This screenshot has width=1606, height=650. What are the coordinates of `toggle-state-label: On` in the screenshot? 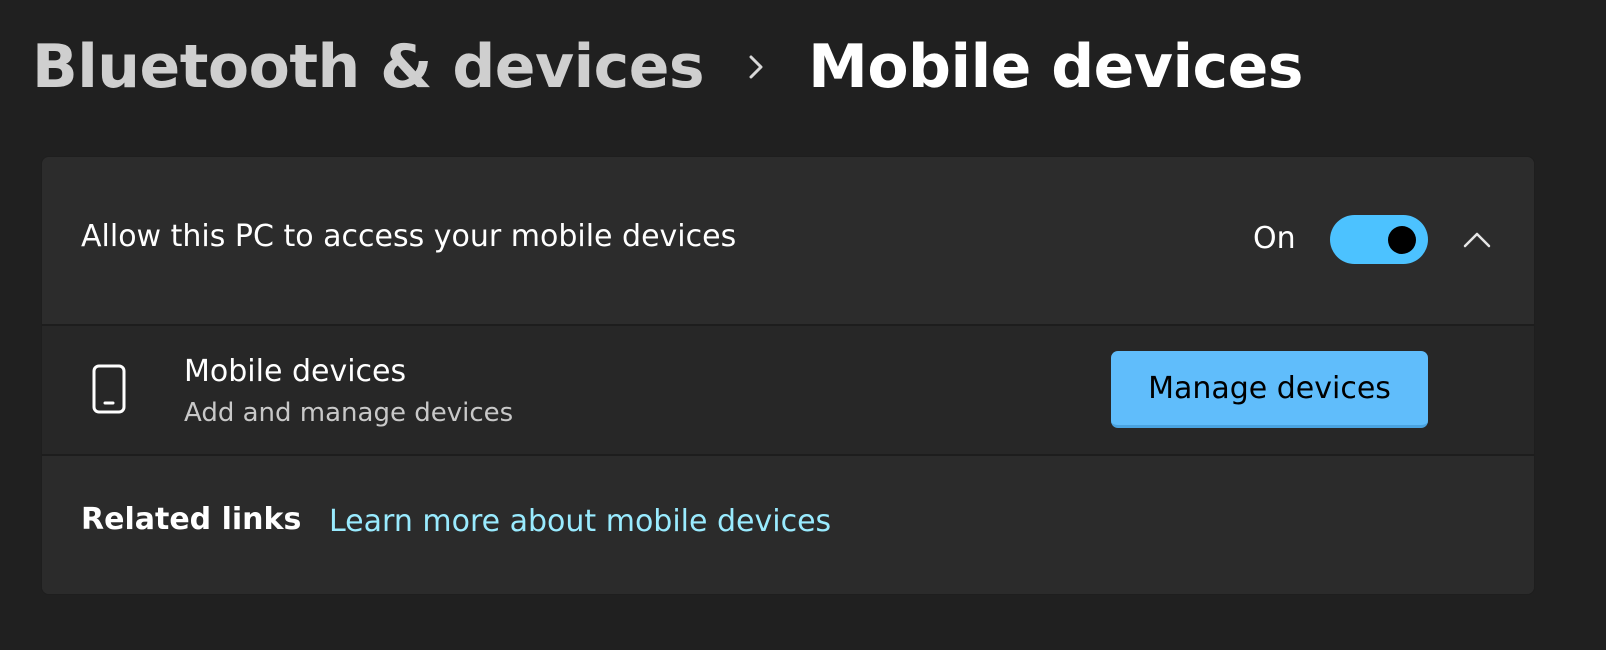 It's located at (1274, 238).